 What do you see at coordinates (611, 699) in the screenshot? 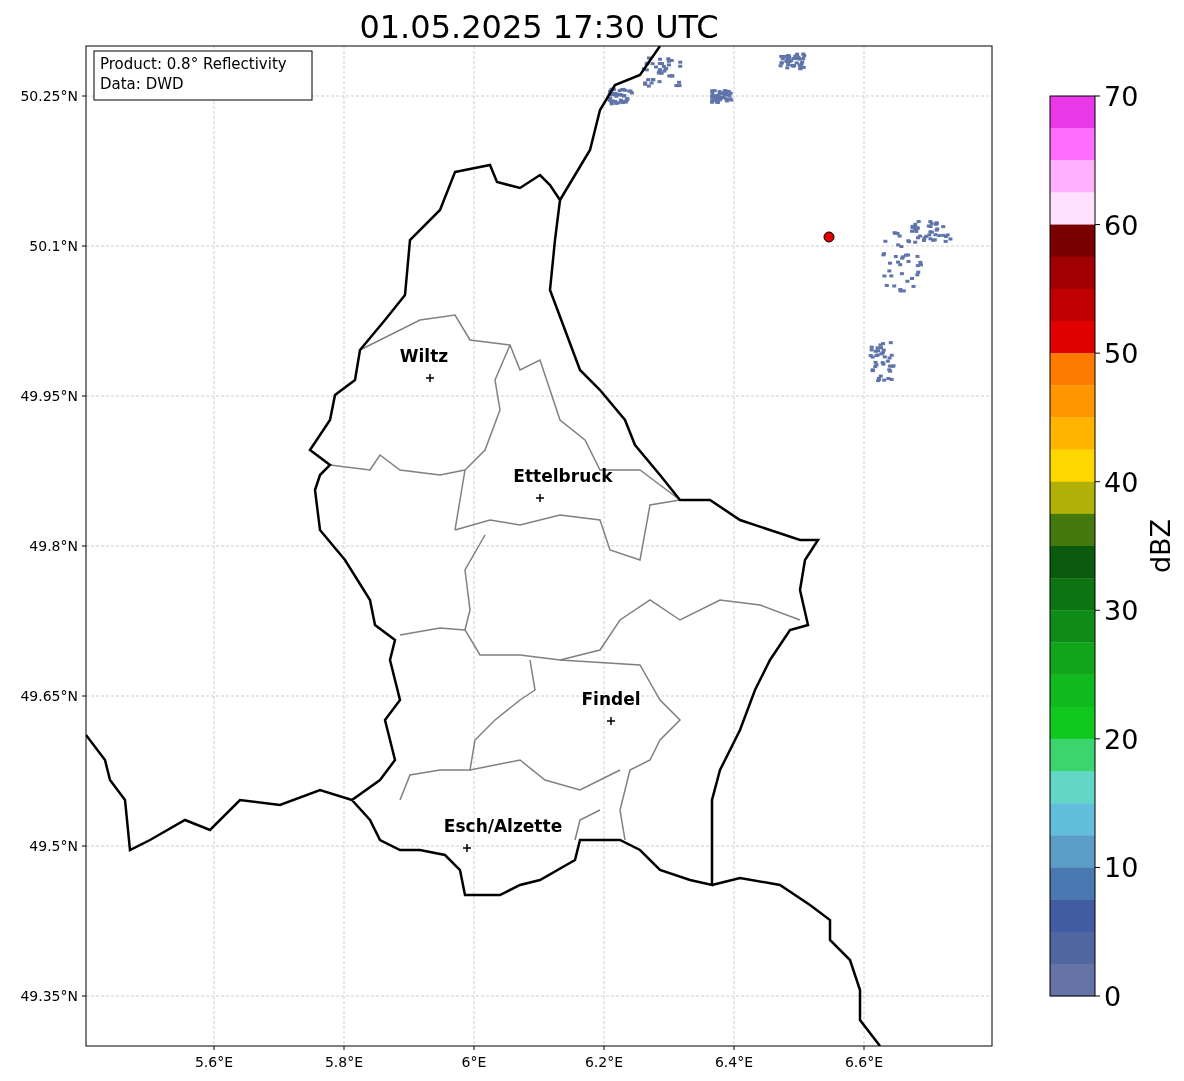
I see `city-label: Findel` at bounding box center [611, 699].